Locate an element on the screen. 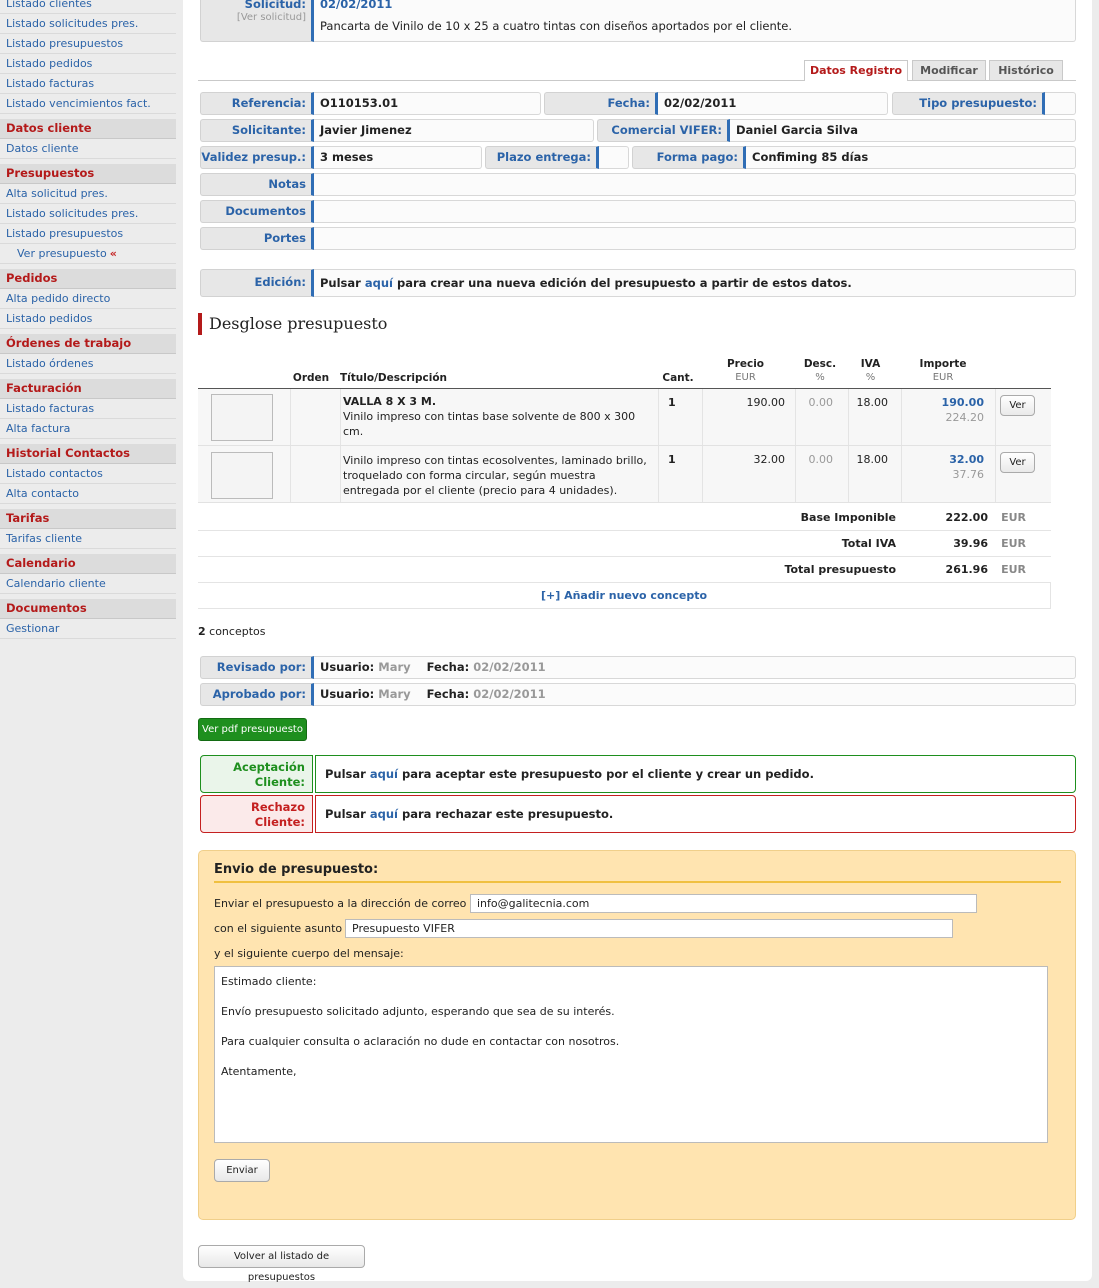 The height and width of the screenshot is (1288, 1099). envio-title-rule is located at coordinates (637, 882).